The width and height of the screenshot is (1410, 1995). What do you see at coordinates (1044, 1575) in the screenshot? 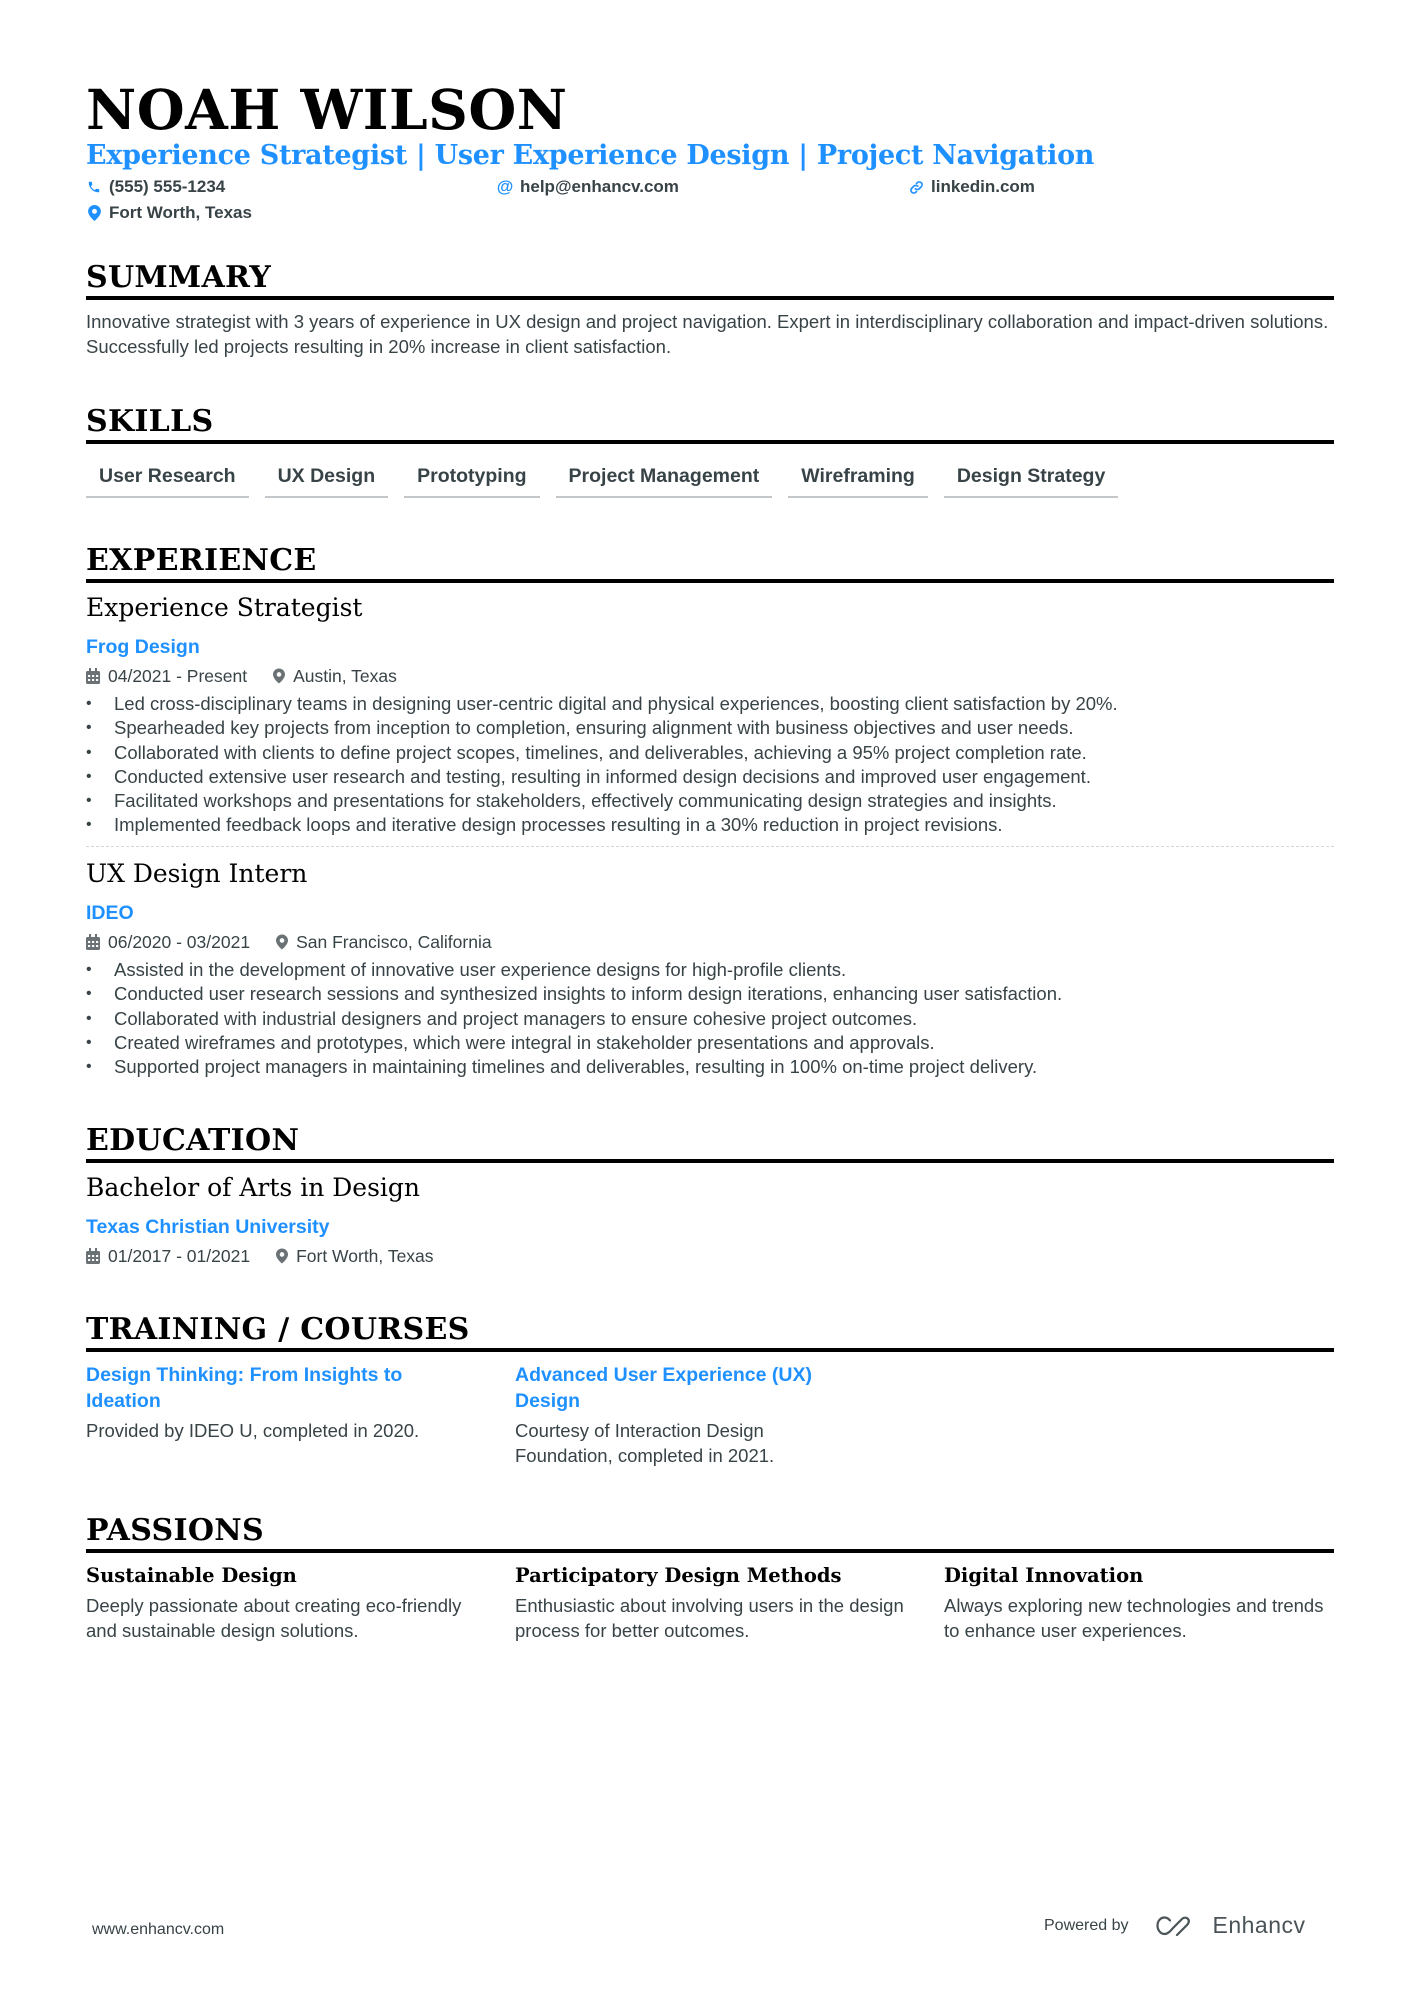
I see `passion-title: Digital Innovation` at bounding box center [1044, 1575].